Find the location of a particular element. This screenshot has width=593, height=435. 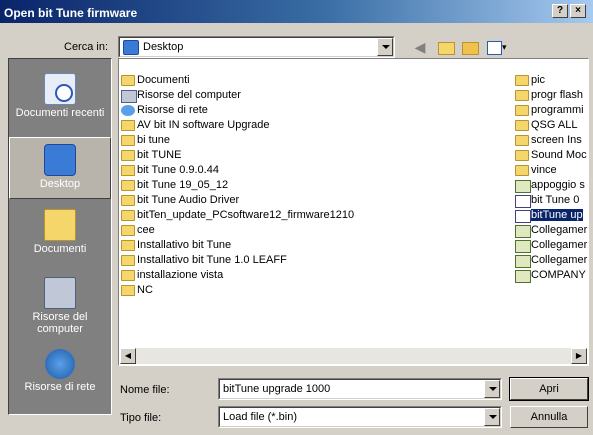

file-item: bi tune is located at coordinates (237, 140).